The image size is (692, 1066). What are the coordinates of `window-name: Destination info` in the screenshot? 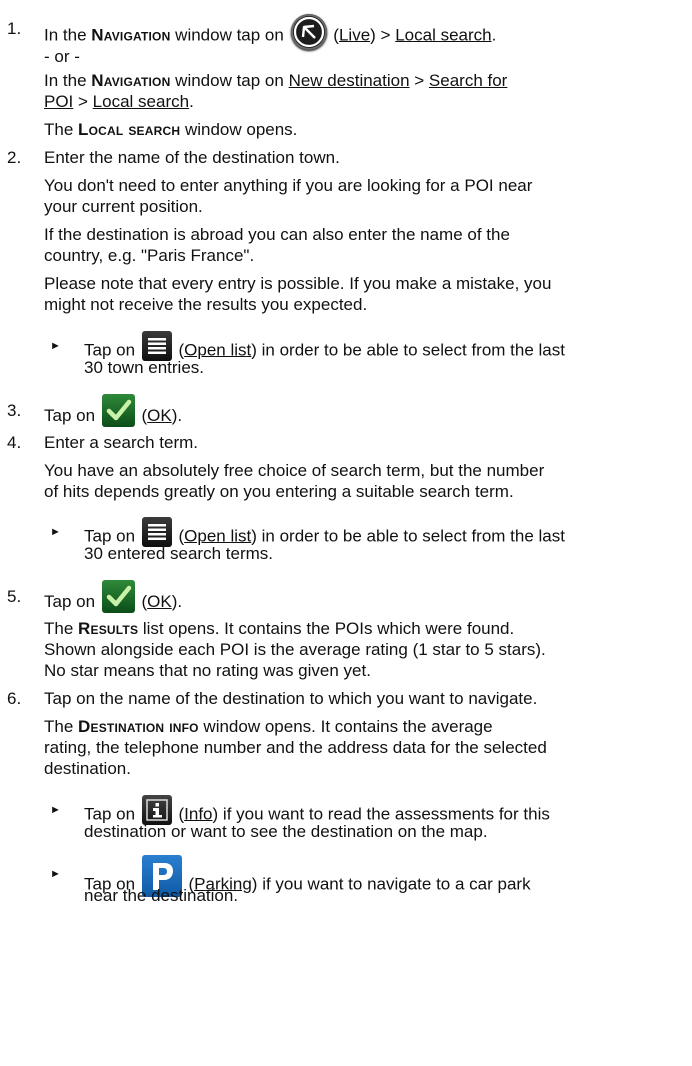 It's located at (138, 726).